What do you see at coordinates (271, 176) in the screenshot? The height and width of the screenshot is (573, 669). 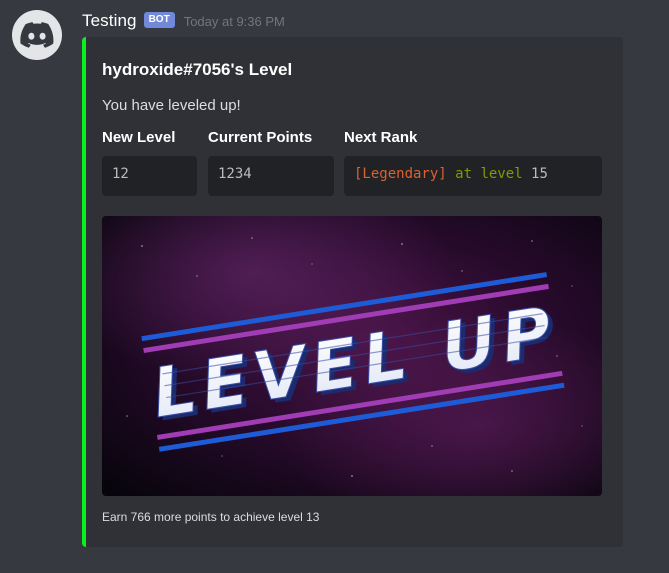 I see `field-value-current-points: 1234` at bounding box center [271, 176].